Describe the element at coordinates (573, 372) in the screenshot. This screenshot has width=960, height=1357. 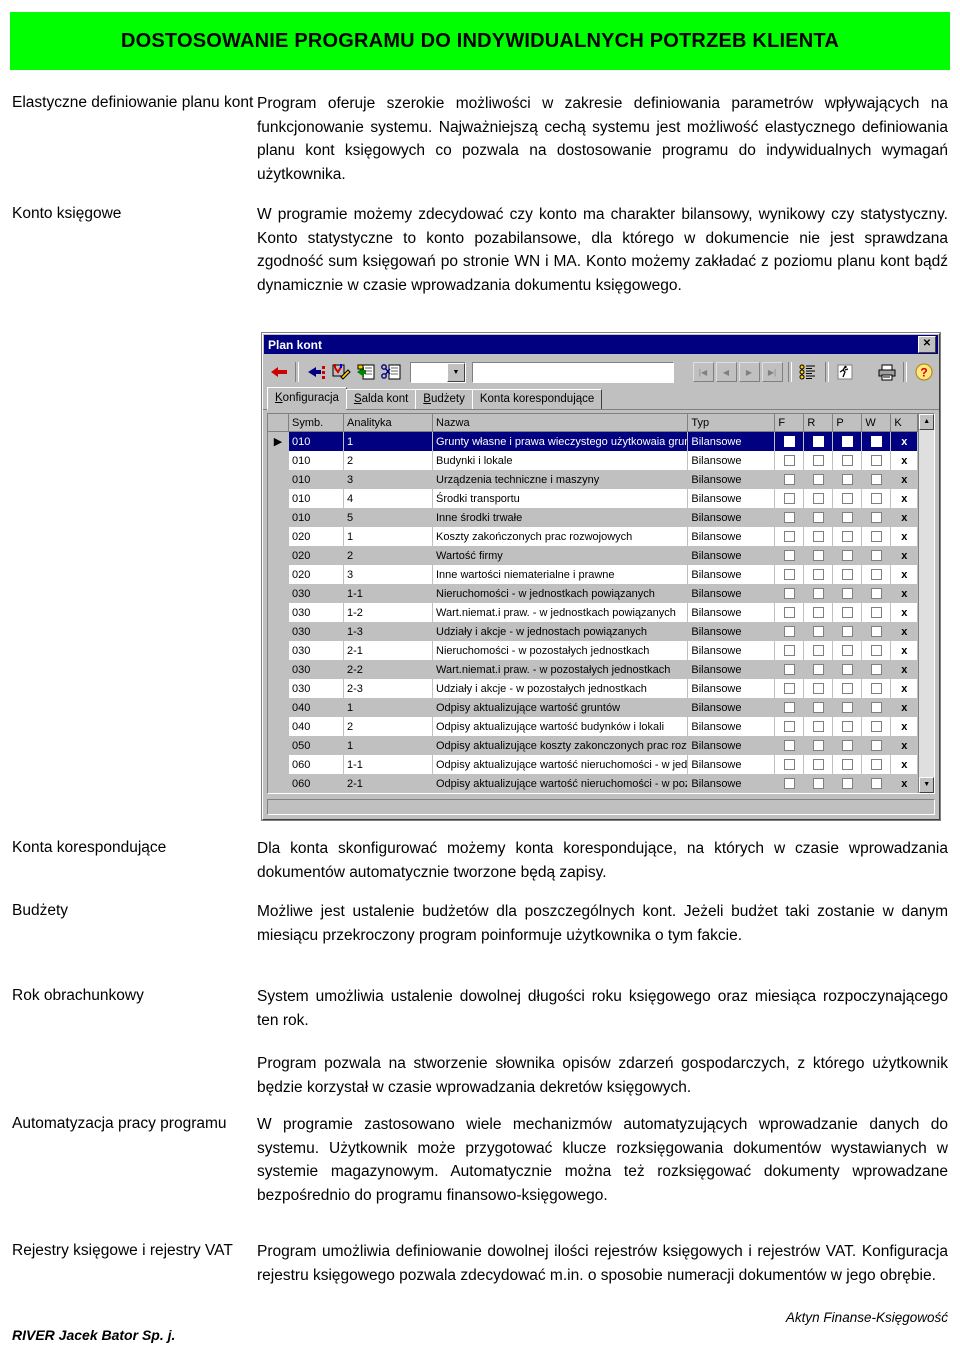
I see `search-input` at that location.